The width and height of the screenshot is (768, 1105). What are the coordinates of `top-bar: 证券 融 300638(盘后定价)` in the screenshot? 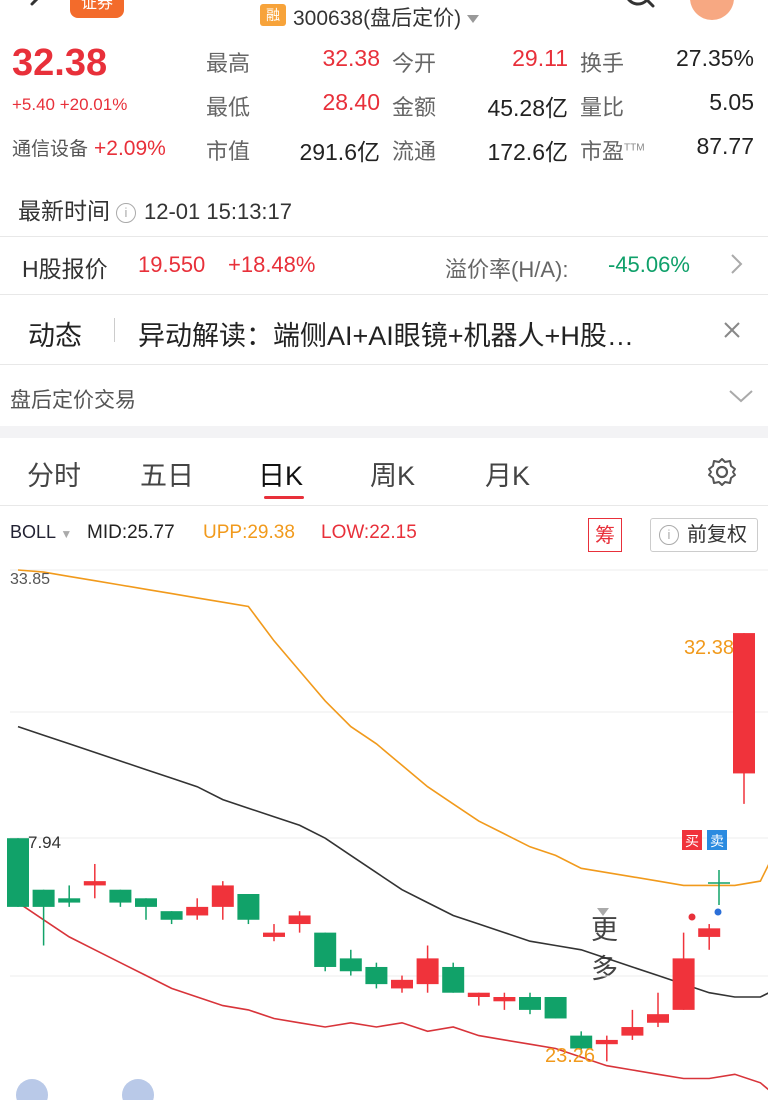 It's located at (384, 18).